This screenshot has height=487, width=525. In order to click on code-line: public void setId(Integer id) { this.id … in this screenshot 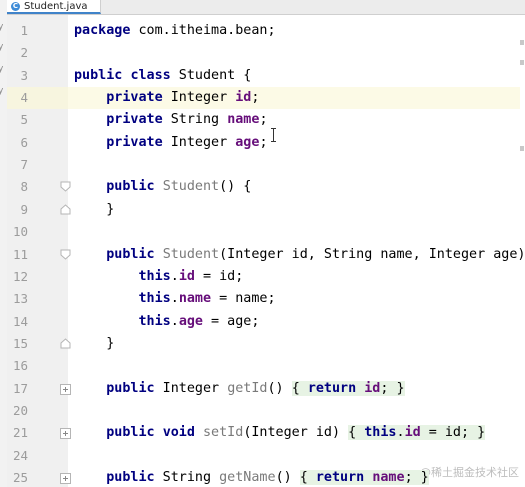, I will do `click(280, 433)`.